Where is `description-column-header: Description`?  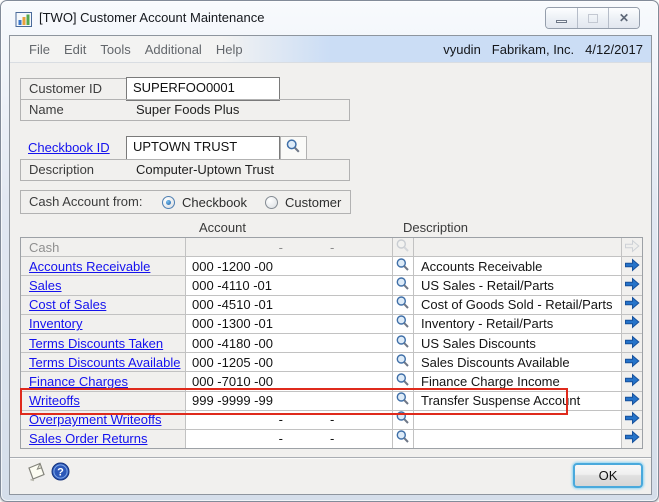
description-column-header: Description is located at coordinates (436, 227).